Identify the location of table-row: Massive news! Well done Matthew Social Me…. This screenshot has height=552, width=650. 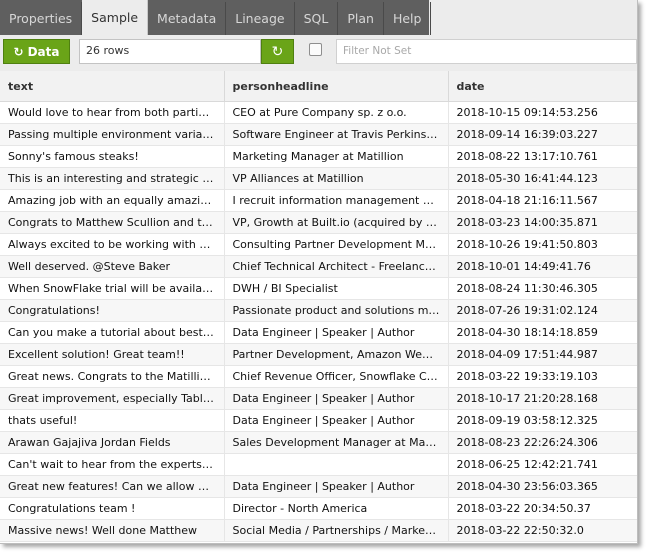
(318, 530).